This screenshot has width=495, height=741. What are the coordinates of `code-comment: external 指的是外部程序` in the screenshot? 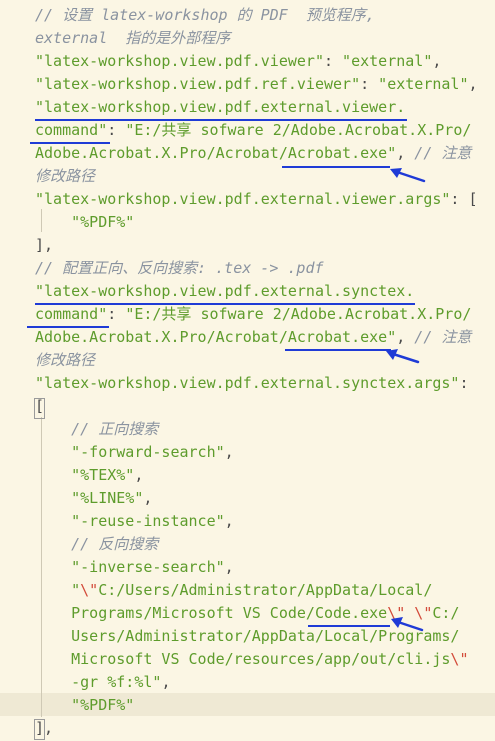 It's located at (133, 38).